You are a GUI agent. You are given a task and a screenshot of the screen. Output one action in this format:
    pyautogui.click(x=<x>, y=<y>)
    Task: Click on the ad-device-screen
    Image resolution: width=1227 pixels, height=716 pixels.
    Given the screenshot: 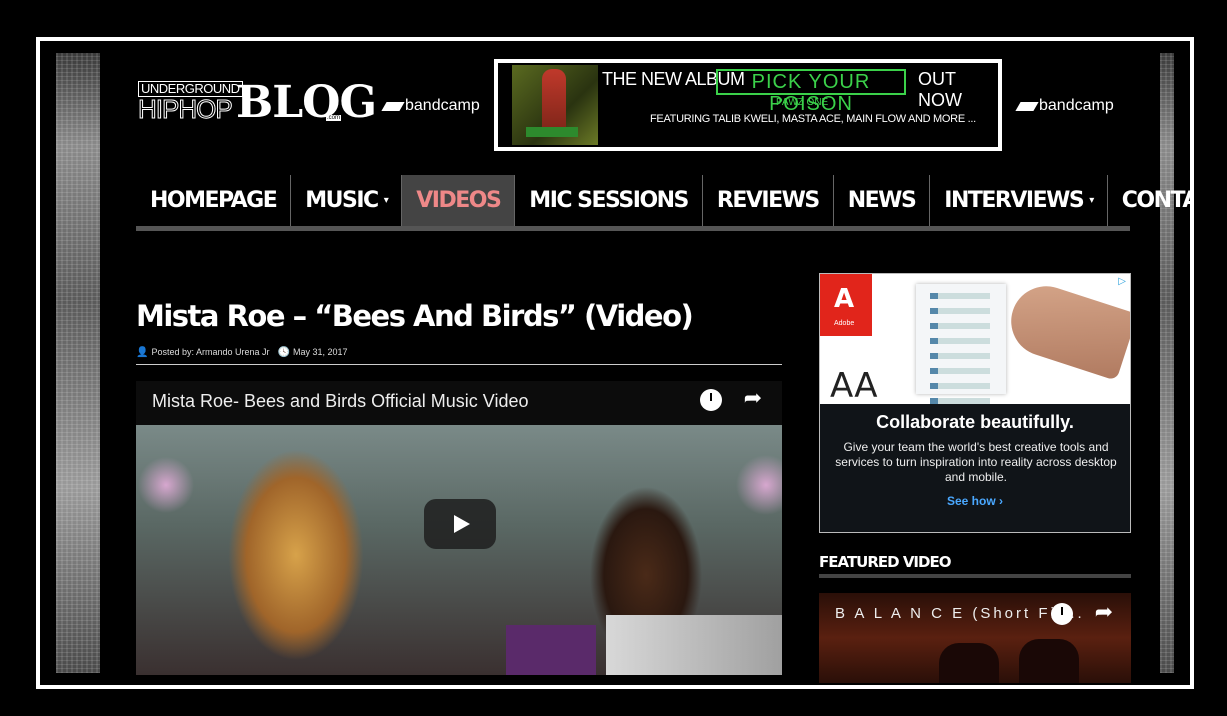 What is the action you would take?
    pyautogui.click(x=961, y=344)
    